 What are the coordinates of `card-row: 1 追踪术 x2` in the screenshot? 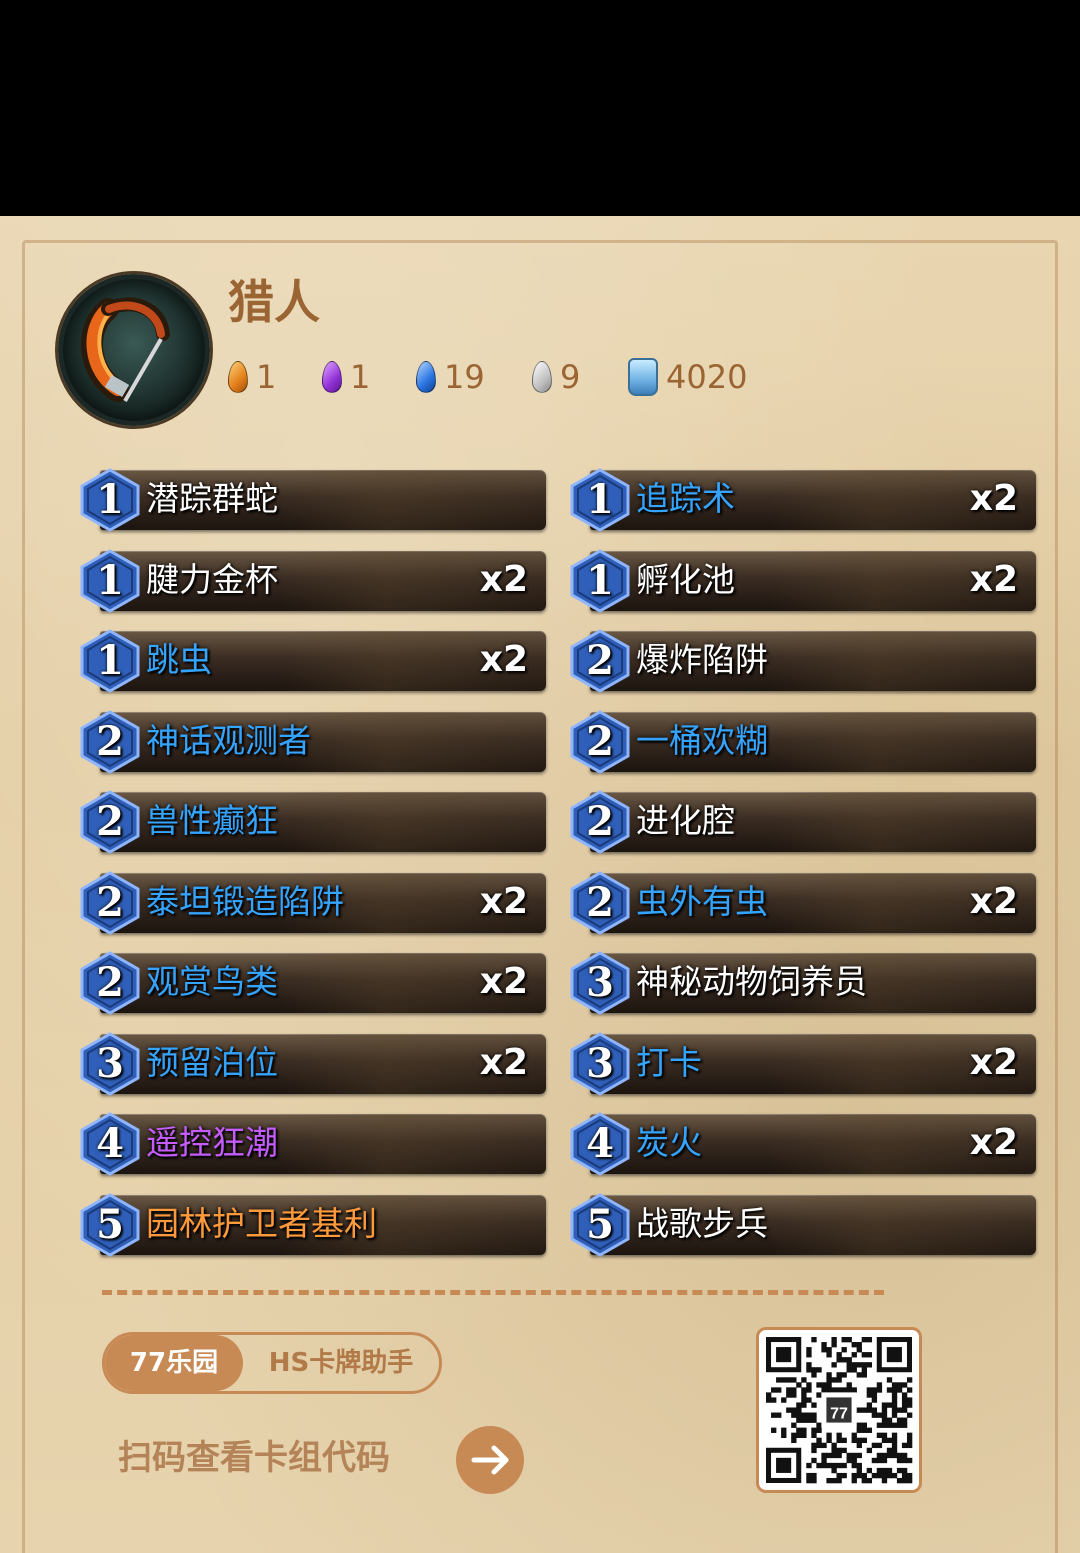 It's located at (803, 500).